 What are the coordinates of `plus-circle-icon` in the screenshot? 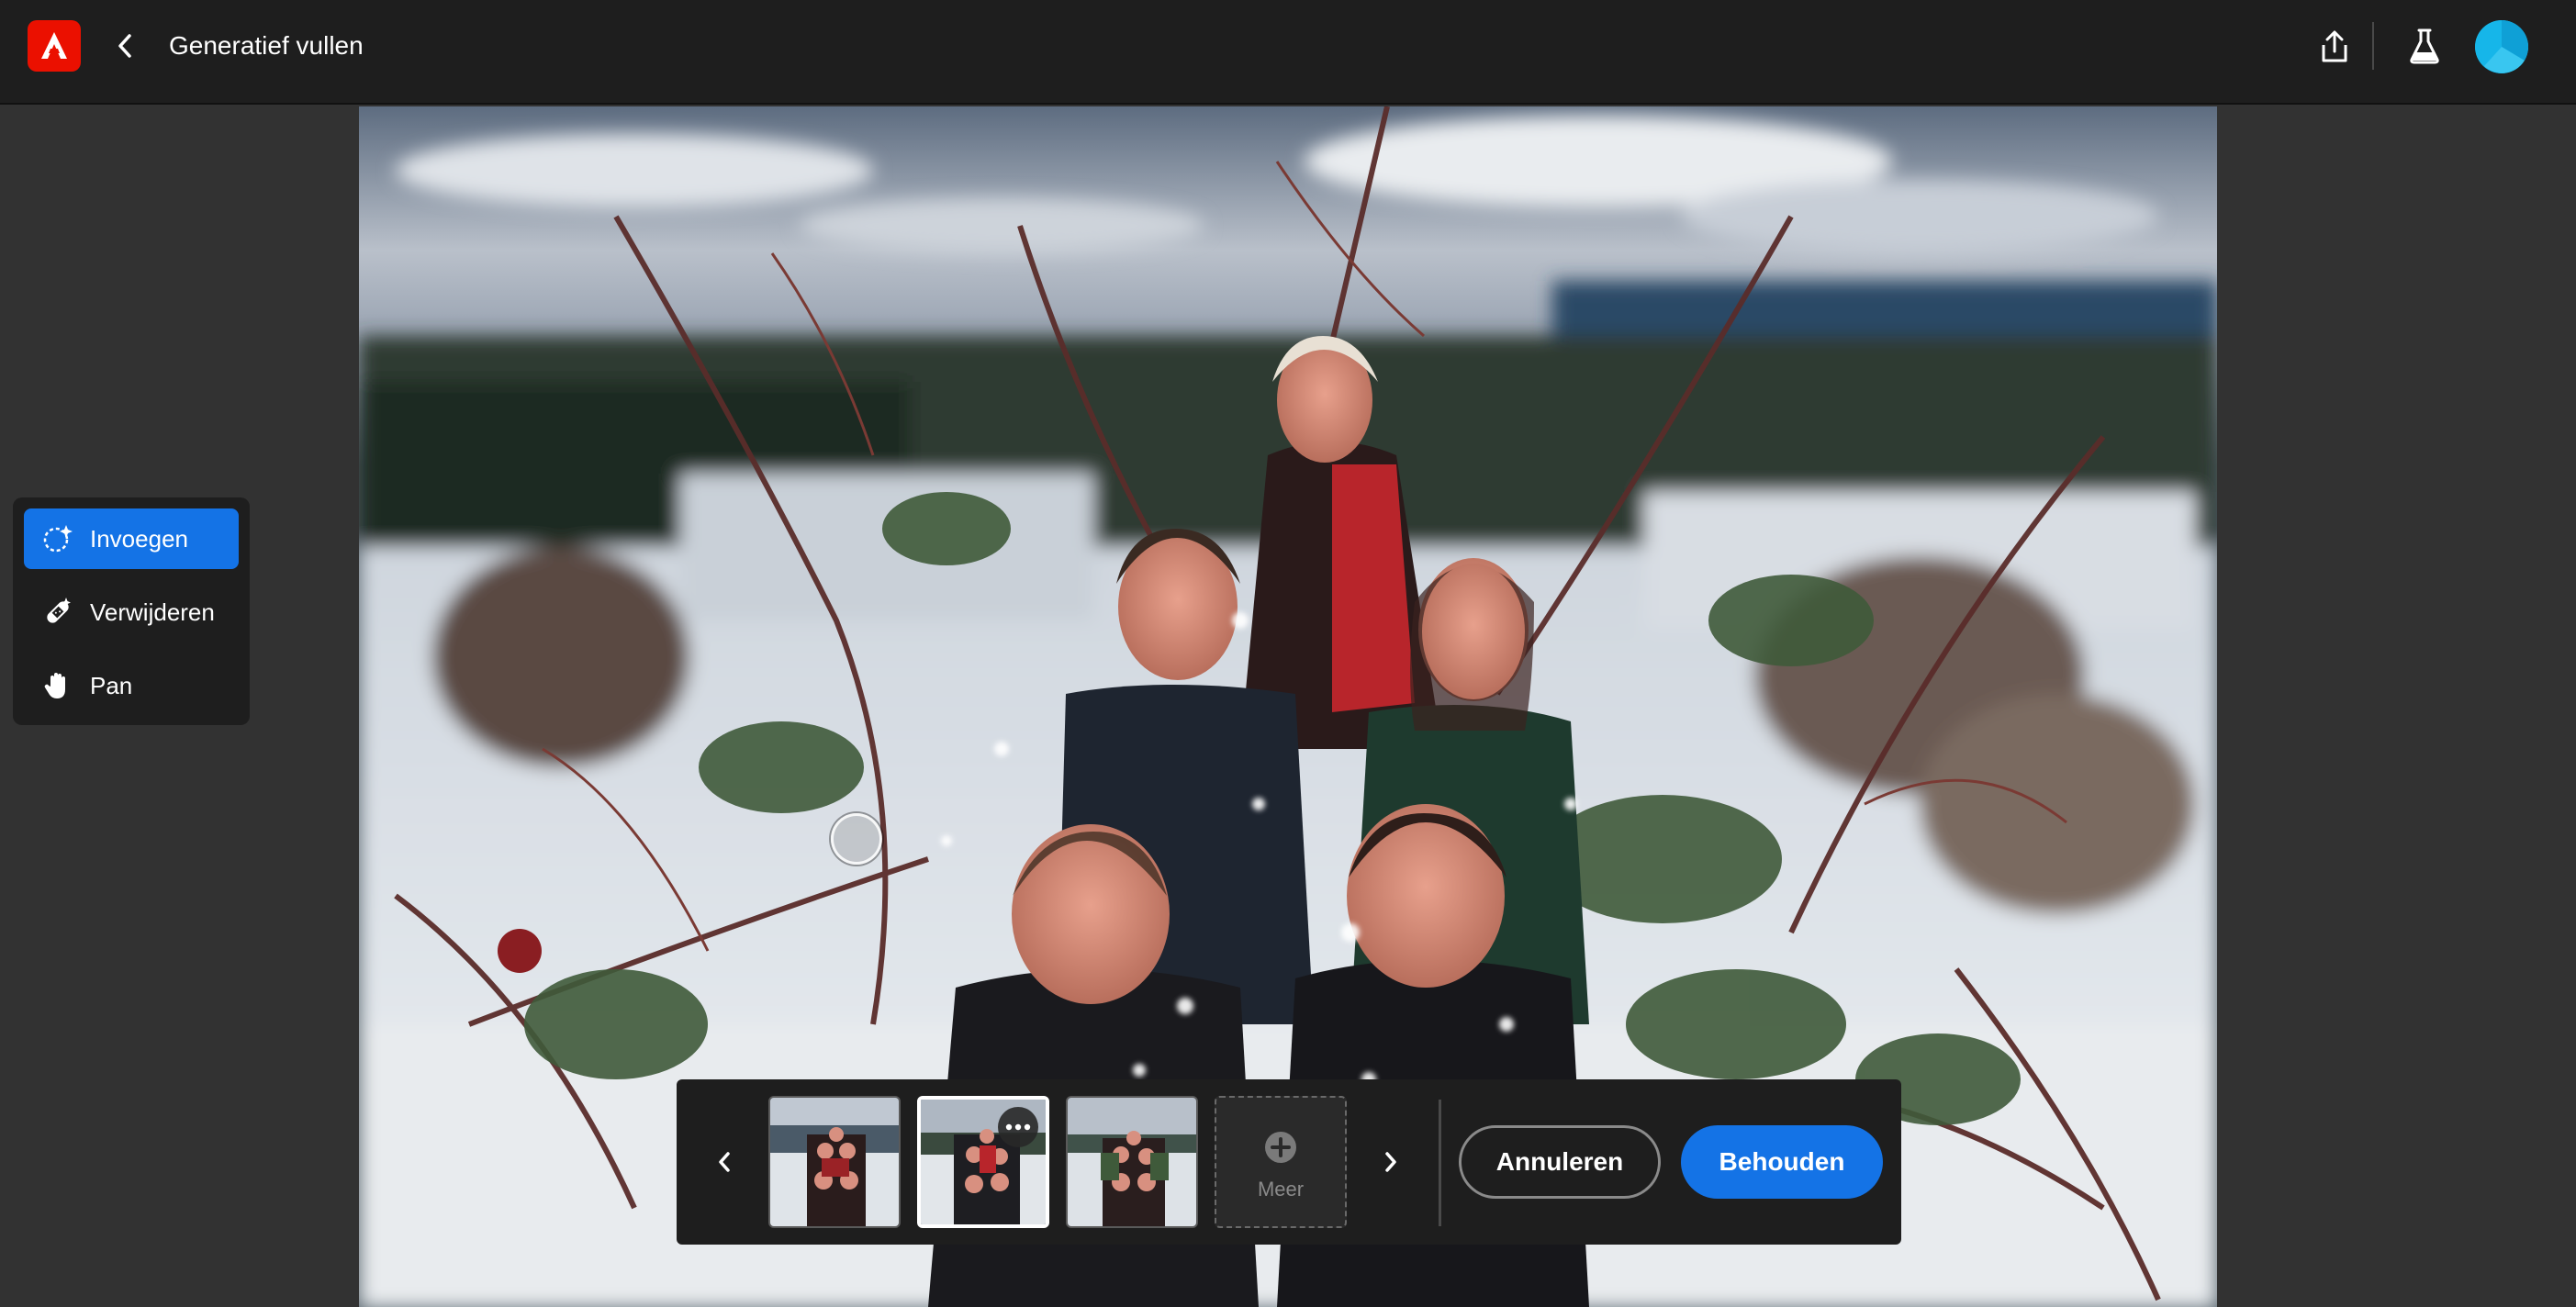 It's located at (1280, 1147).